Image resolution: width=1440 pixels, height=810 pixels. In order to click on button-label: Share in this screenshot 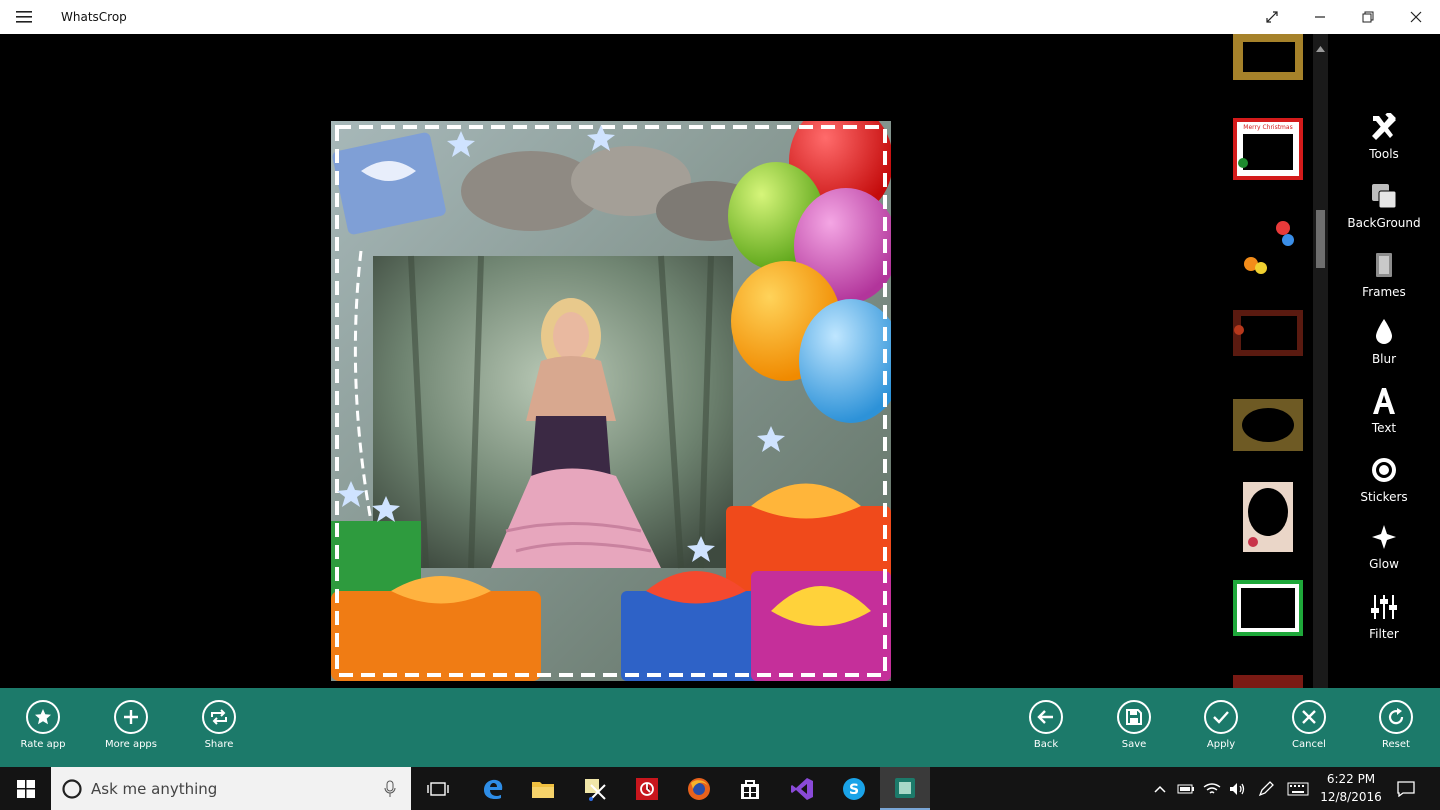, I will do `click(219, 744)`.